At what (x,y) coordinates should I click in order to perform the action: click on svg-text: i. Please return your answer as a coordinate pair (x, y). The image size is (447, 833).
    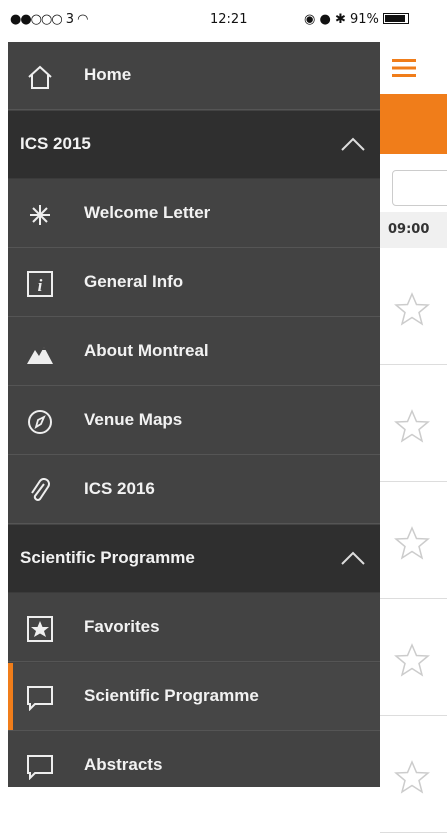
    Looking at the image, I should click on (40, 285).